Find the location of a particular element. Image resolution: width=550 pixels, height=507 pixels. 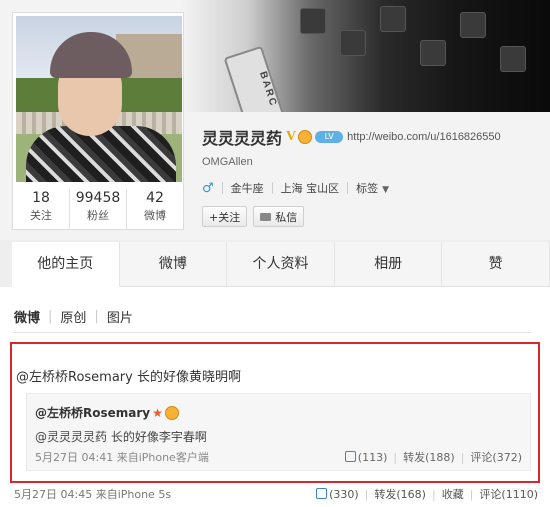

chevron-down-icon: ▼ is located at coordinates (386, 190).